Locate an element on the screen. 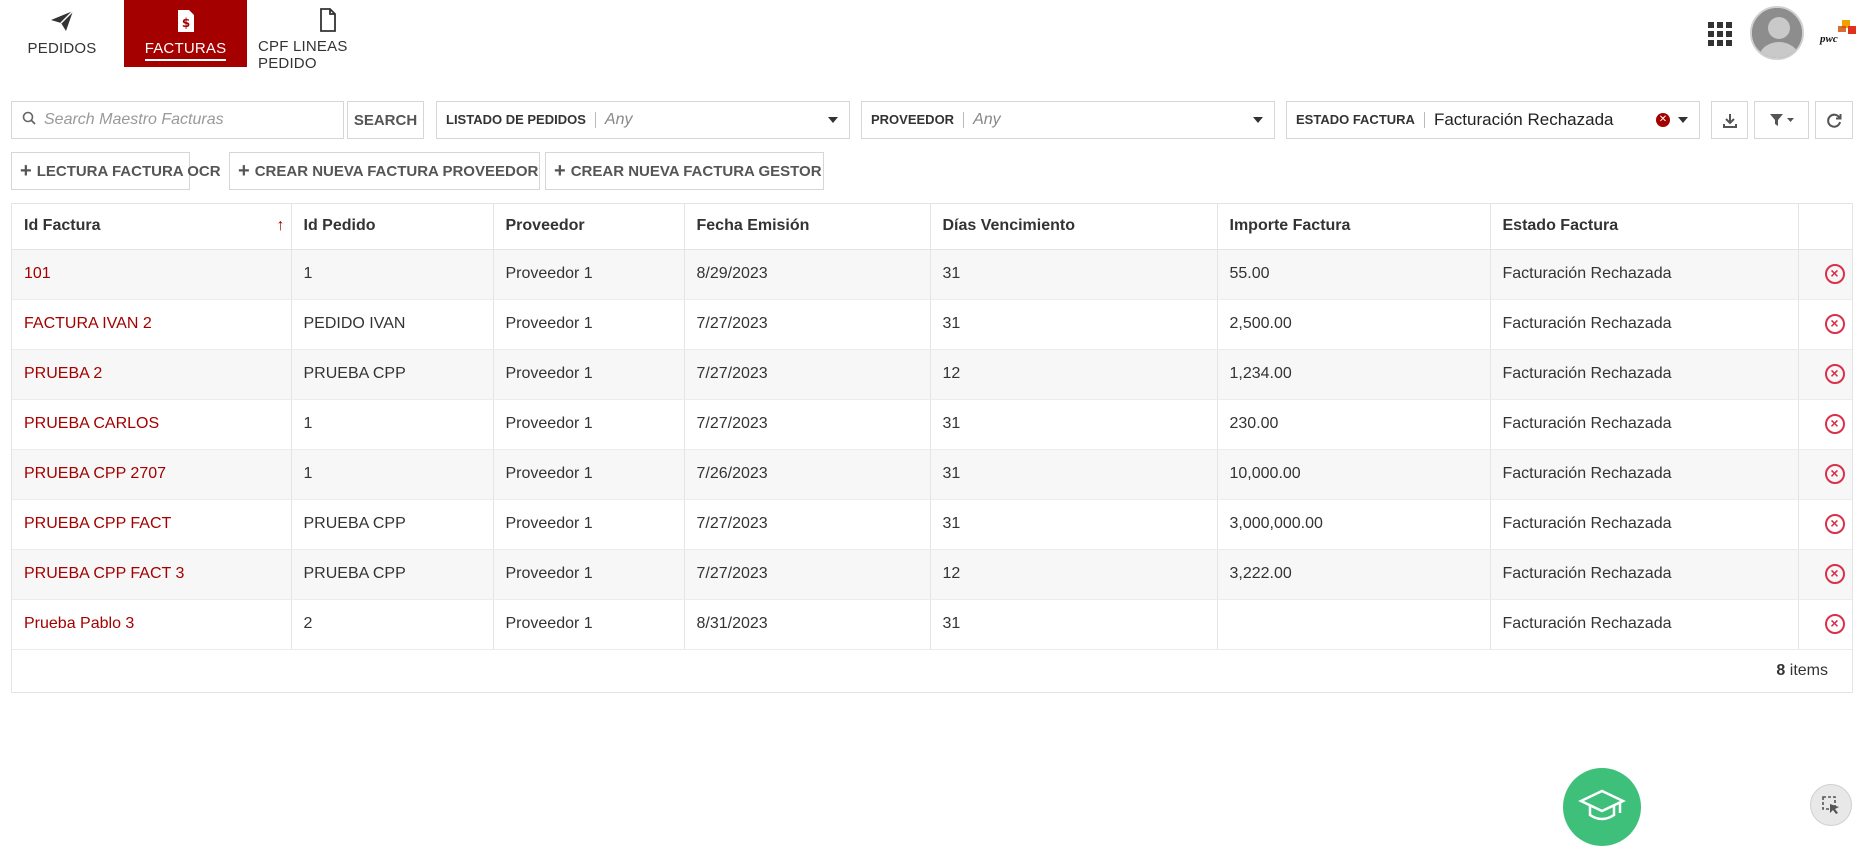 This screenshot has width=1867, height=846. cell-id-factura: FACTURA IVAN 2 is located at coordinates (152, 324).